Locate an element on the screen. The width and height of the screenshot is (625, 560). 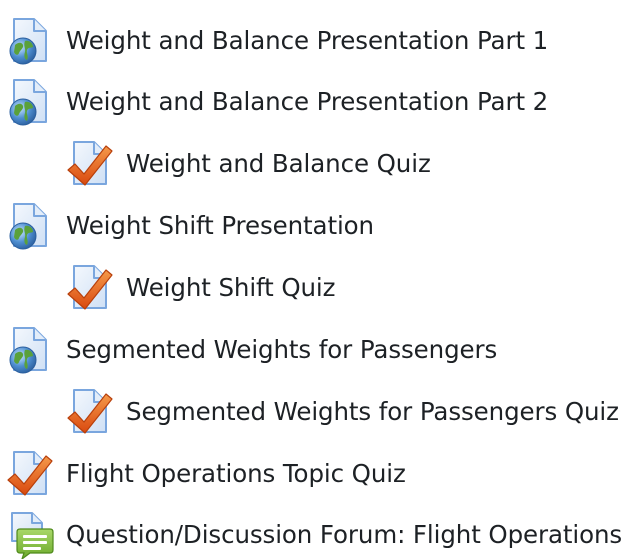
activity-item-segmented-weights: Segmented Weights for Passengers is located at coordinates (251, 350).